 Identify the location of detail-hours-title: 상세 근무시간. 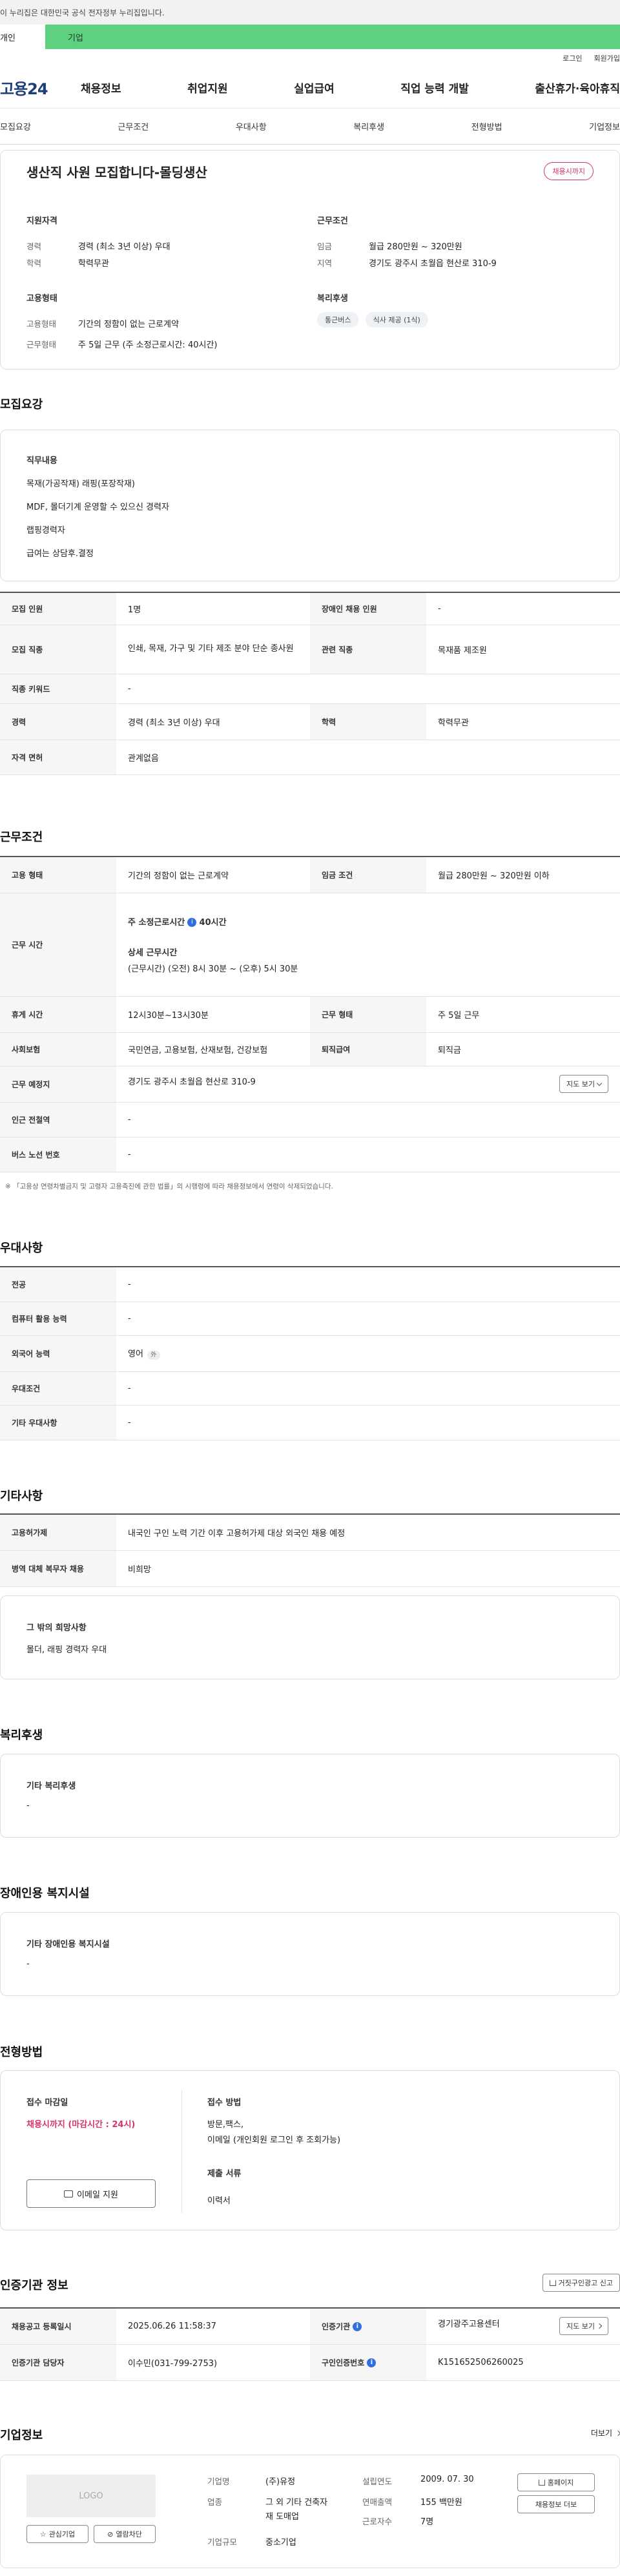
(153, 953).